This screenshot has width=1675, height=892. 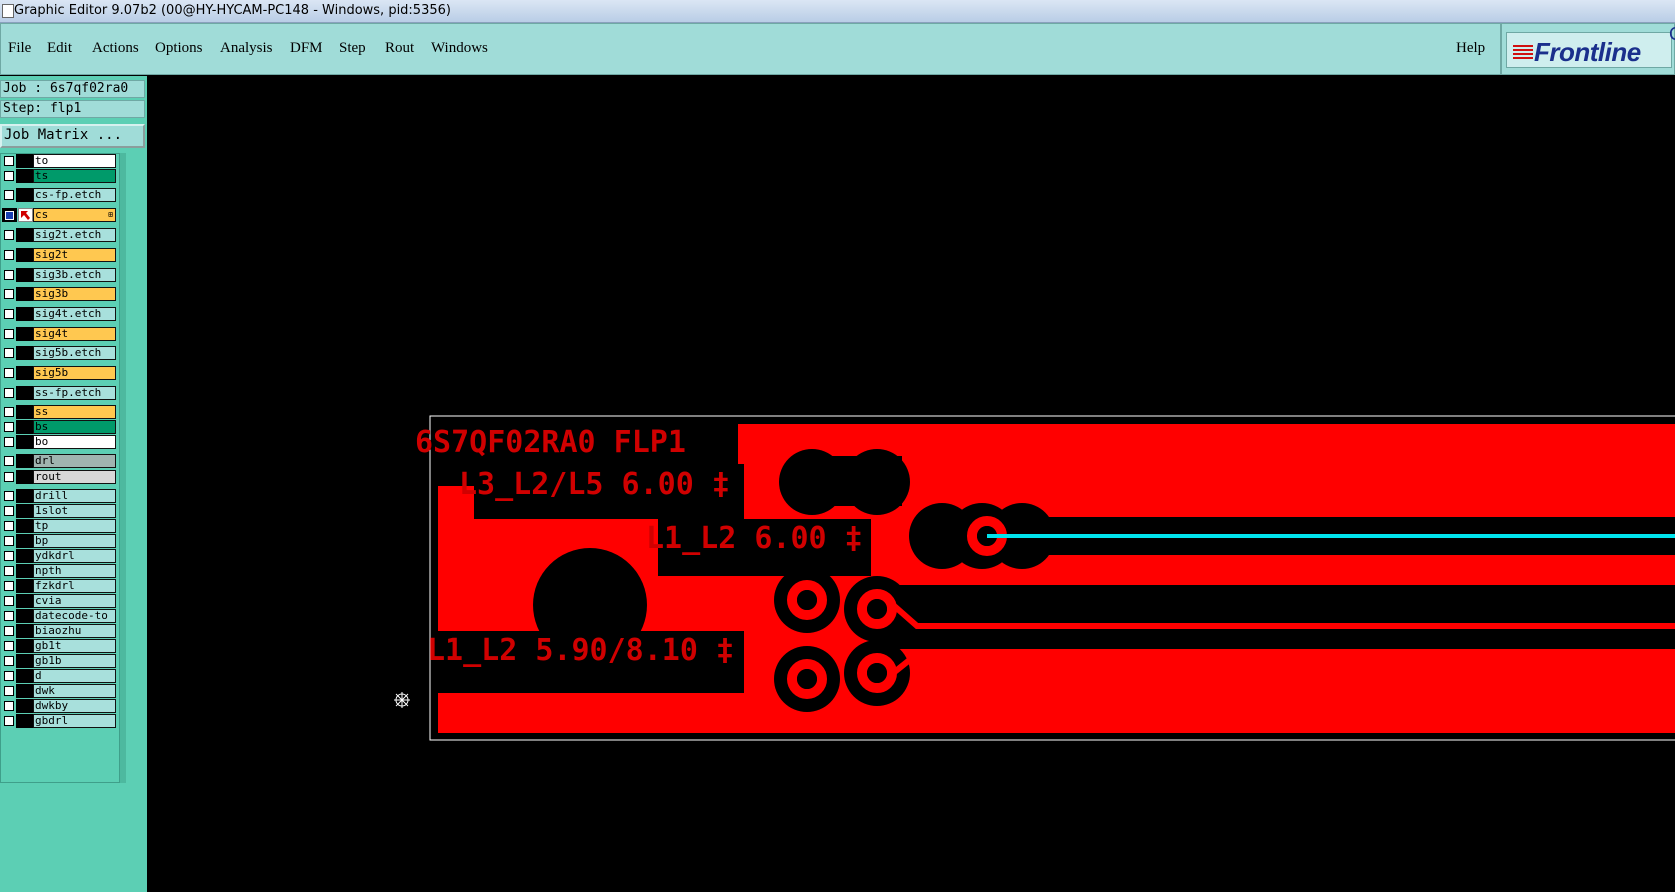 I want to click on layer-expand-icon: ⊞, so click(x=110, y=215).